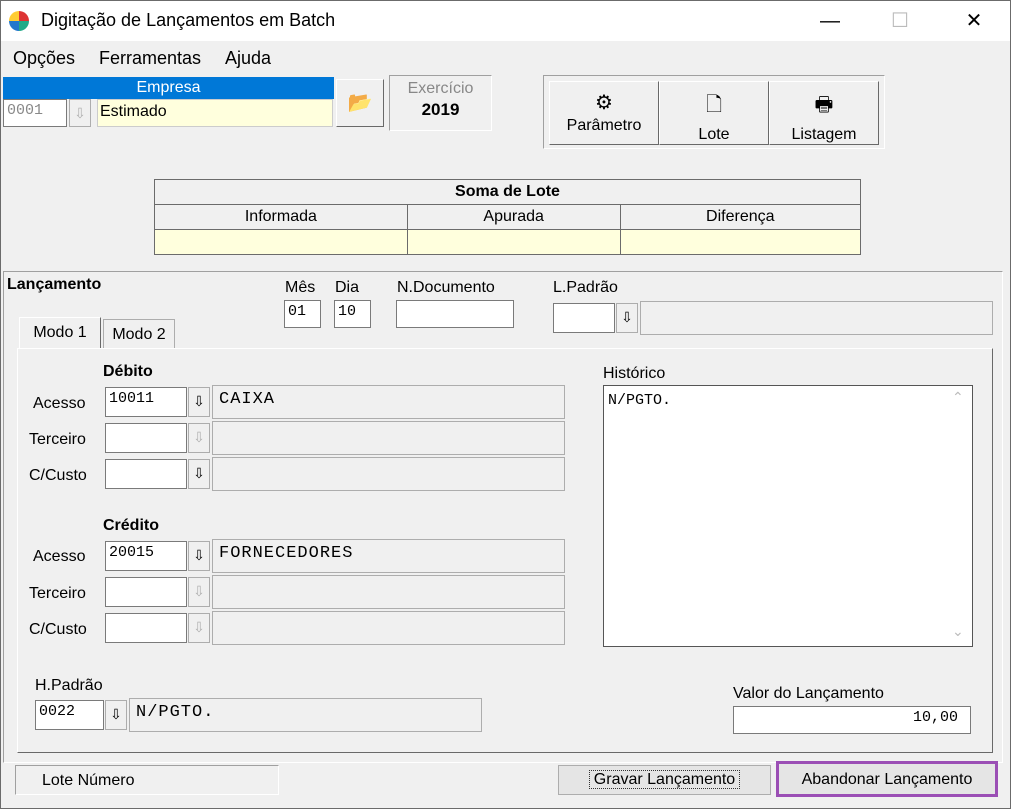  Describe the element at coordinates (54, 284) in the screenshot. I see `lancamento-label: Lançamento` at that location.